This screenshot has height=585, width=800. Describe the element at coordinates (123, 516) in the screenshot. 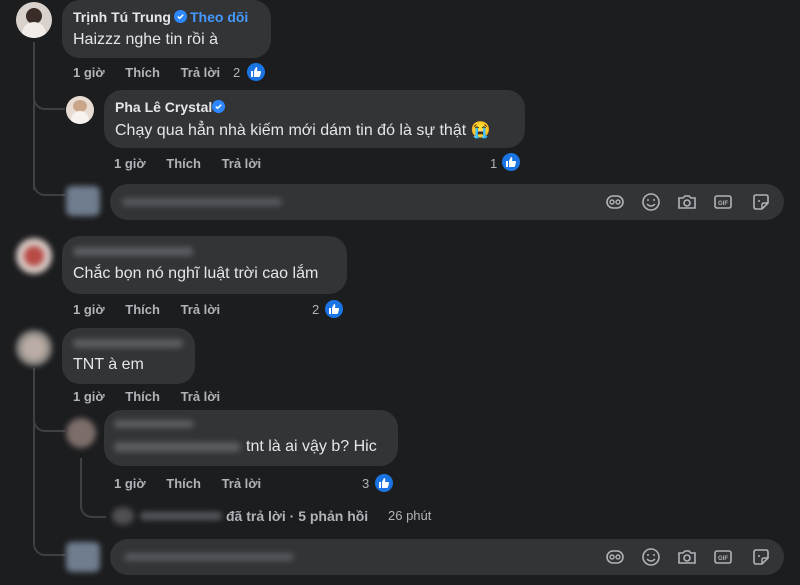

I see `reply-avatar` at that location.